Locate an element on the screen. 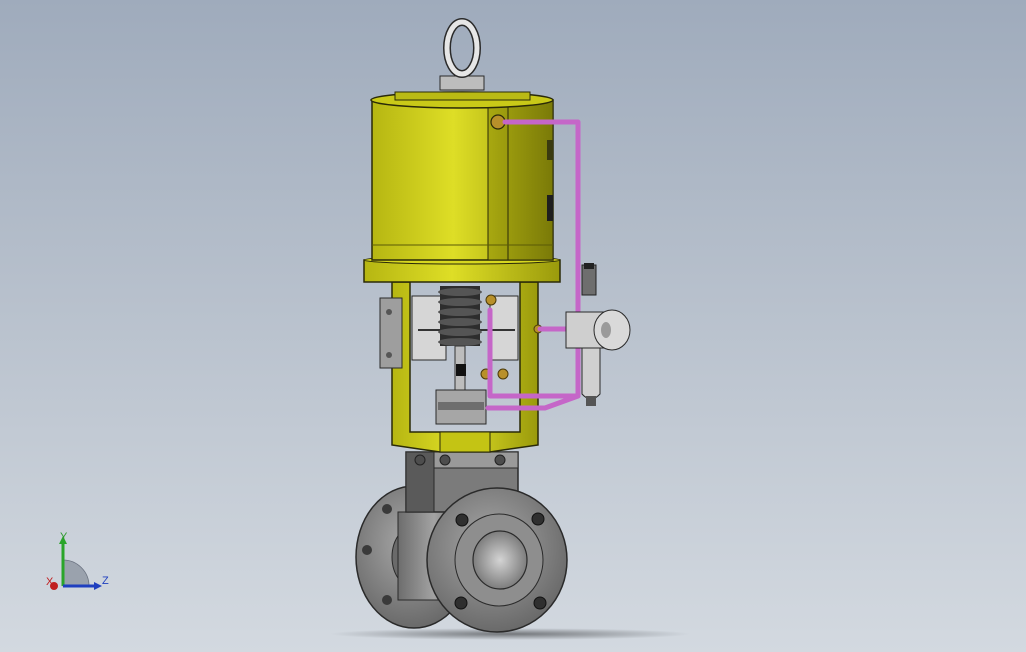 This screenshot has height=652, width=1026. orientation-triad: Y Z X is located at coordinates (78, 565).